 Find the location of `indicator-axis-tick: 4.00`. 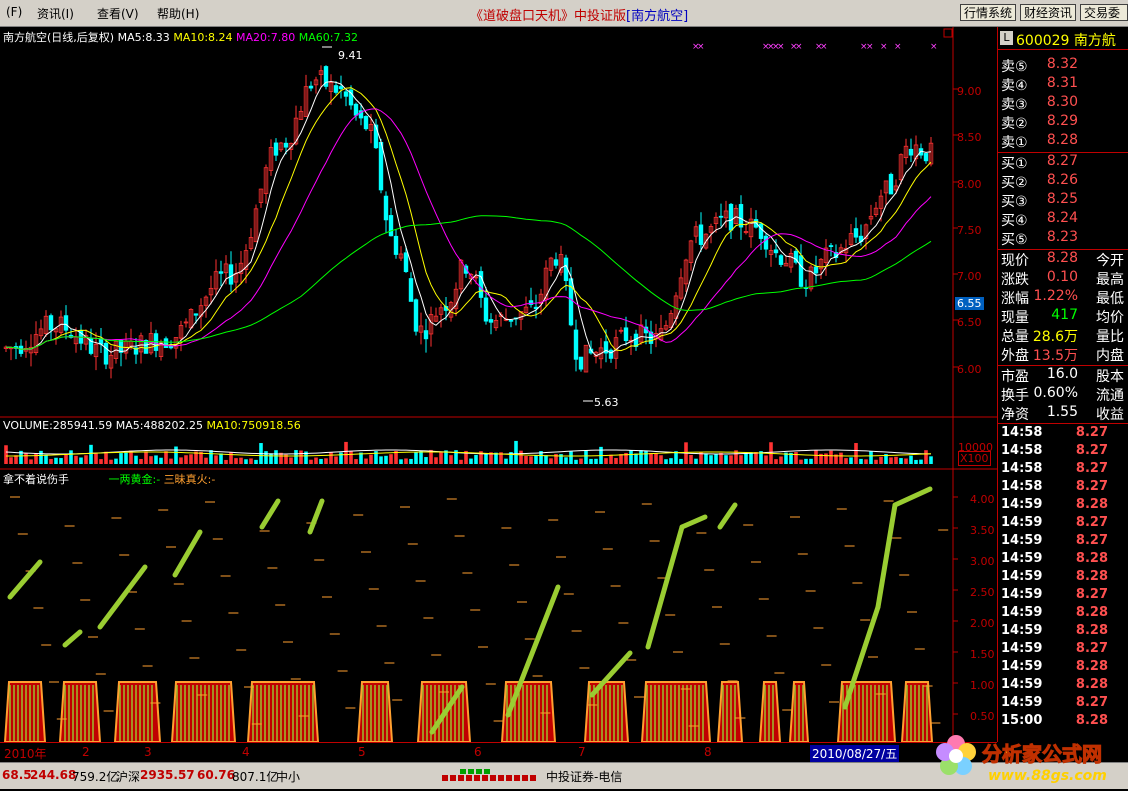

indicator-axis-tick: 4.00 is located at coordinates (982, 499).